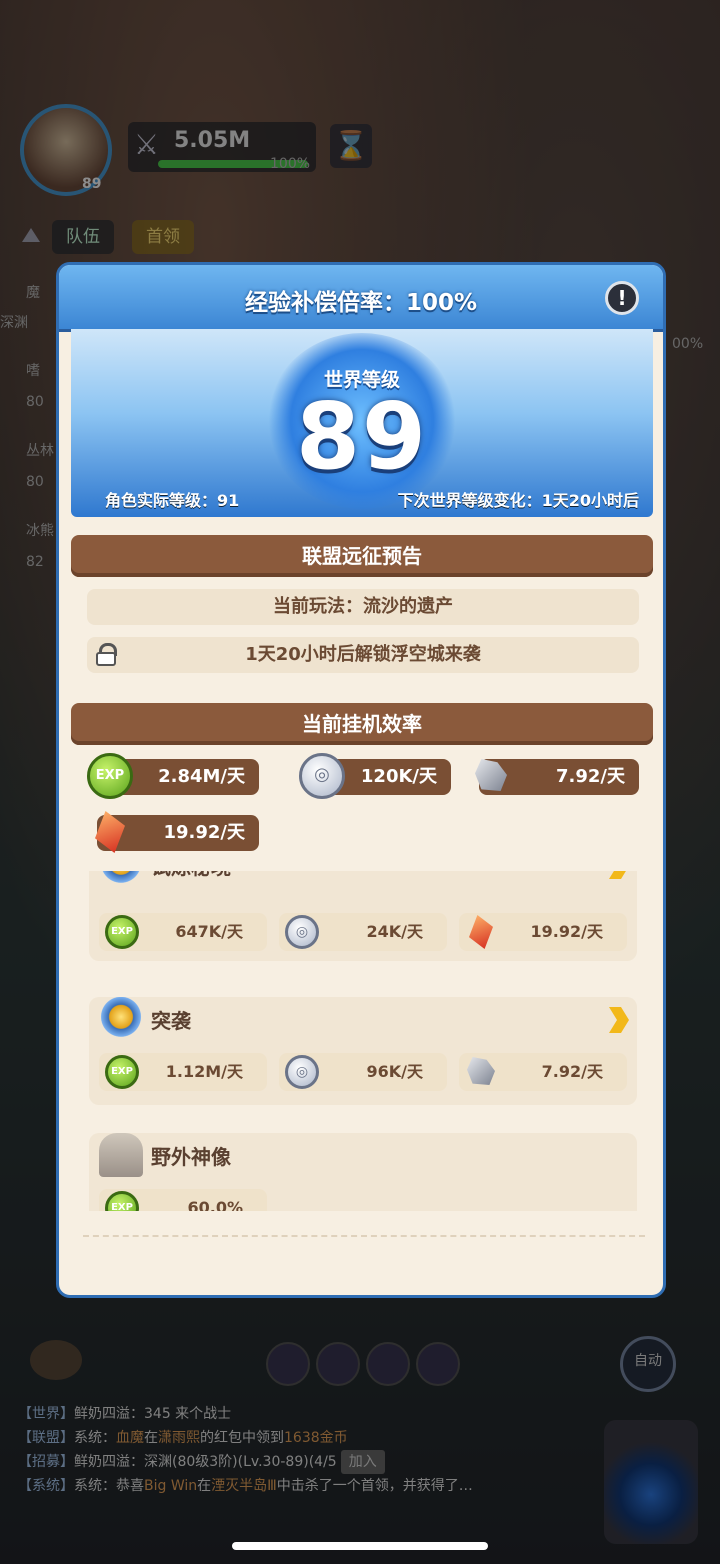 This screenshot has width=720, height=1564. Describe the element at coordinates (363, 1172) in the screenshot. I see `source-card: 野外神像 EXP 60.0%` at that location.